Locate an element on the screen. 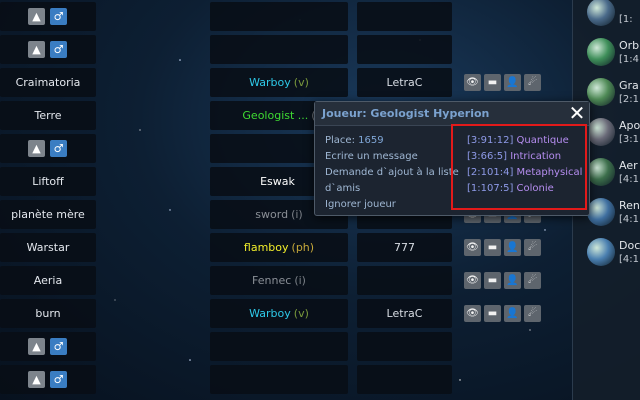 The width and height of the screenshot is (640, 400). planet-list-coord: [2:1 is located at coordinates (629, 99).